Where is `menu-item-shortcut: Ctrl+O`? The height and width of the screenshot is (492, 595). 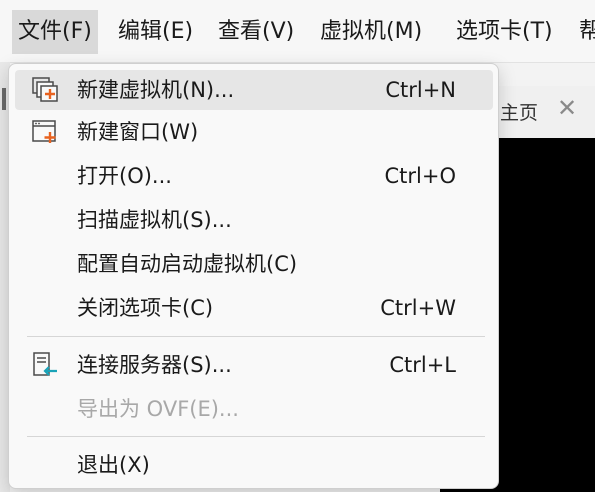
menu-item-shortcut: Ctrl+O is located at coordinates (420, 176).